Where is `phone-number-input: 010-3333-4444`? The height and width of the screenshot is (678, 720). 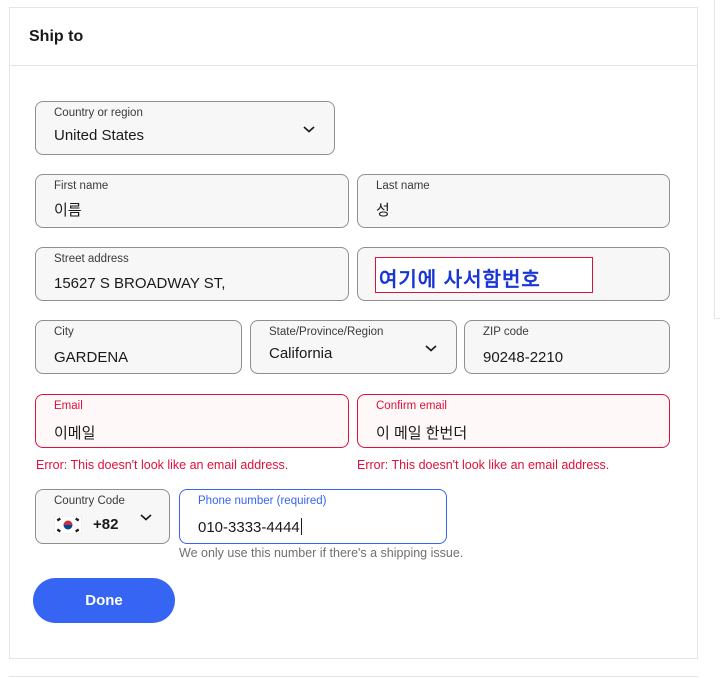 phone-number-input: 010-3333-4444 is located at coordinates (250, 527).